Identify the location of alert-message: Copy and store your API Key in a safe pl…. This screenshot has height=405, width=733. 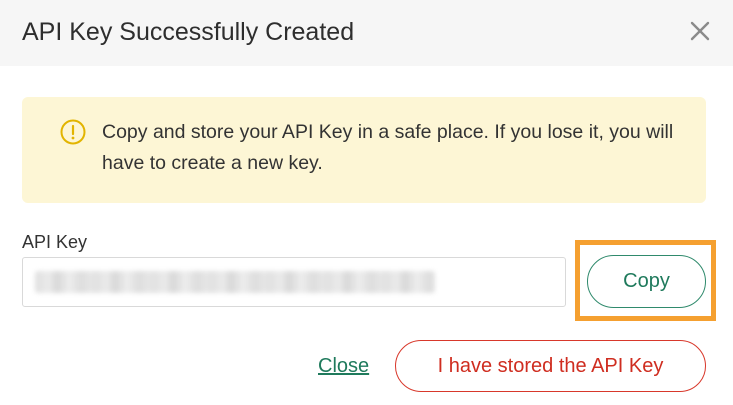
(388, 147).